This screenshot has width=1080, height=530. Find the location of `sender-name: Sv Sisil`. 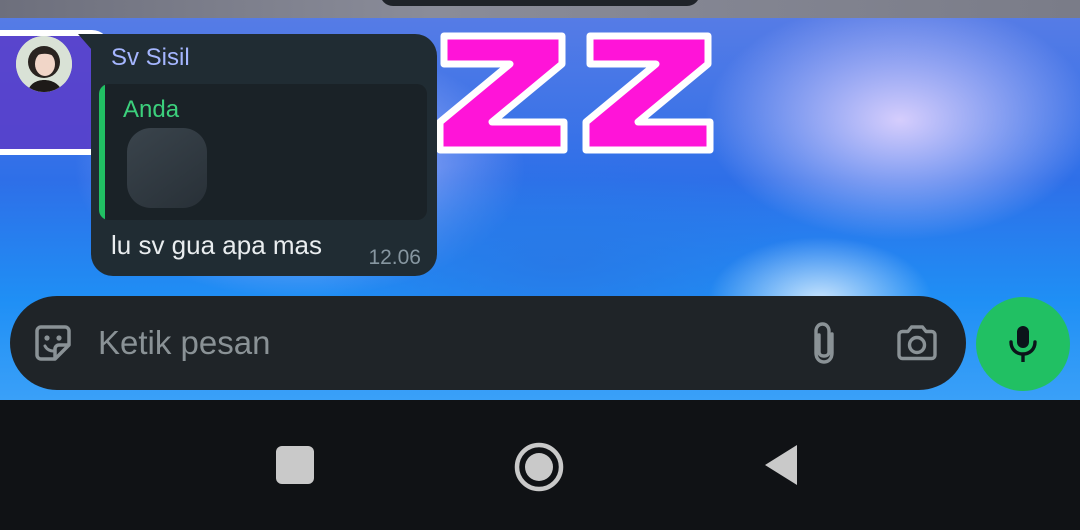

sender-name: Sv Sisil is located at coordinates (150, 58).